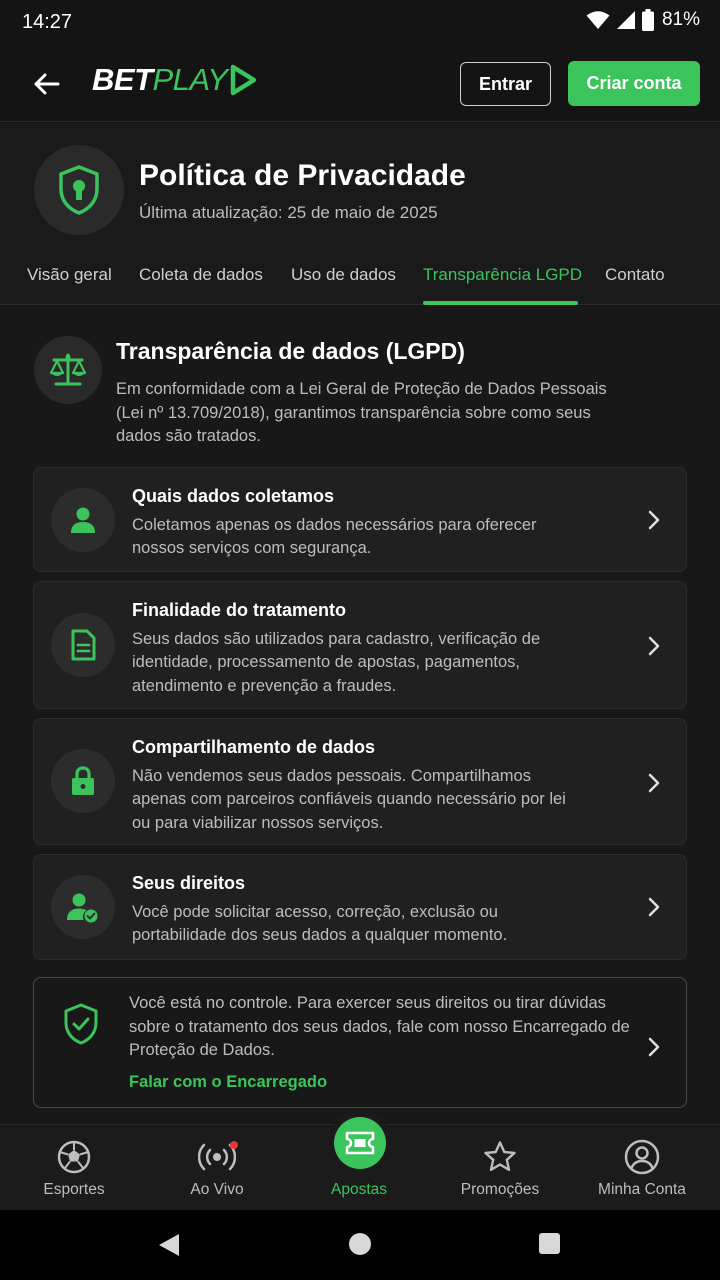  I want to click on card-title: Finalidade do tratamento, so click(239, 610).